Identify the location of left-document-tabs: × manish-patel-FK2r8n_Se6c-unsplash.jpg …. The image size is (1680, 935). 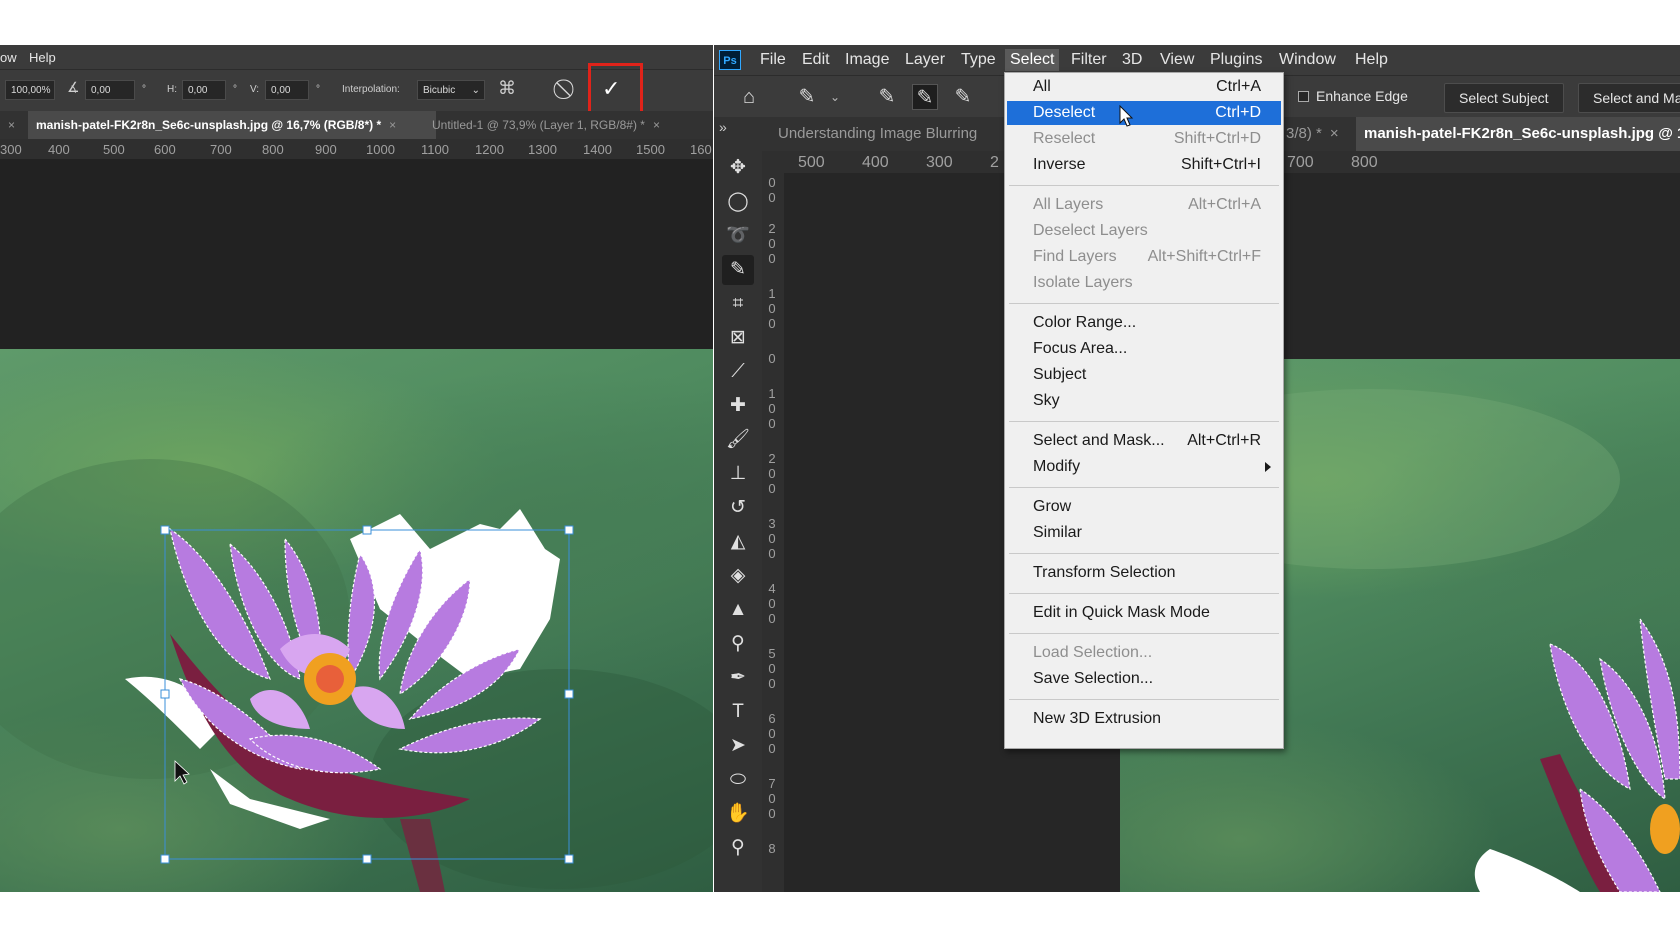
(356, 125).